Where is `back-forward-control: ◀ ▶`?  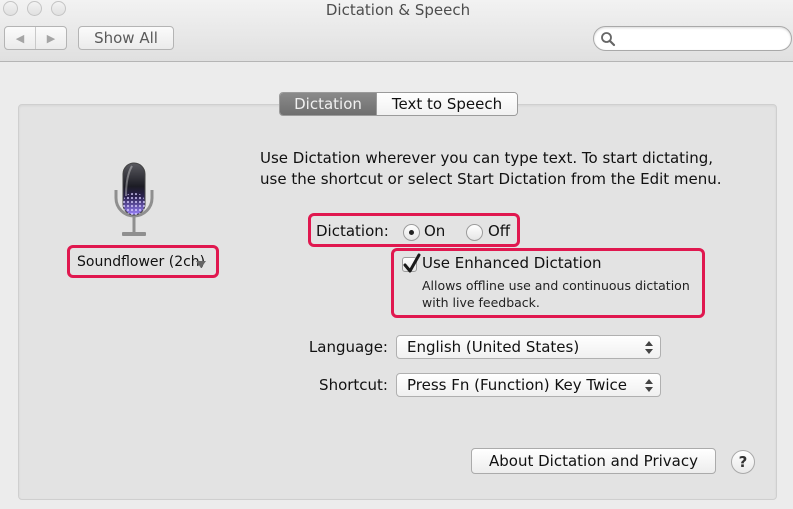 back-forward-control: ◀ ▶ is located at coordinates (35, 38).